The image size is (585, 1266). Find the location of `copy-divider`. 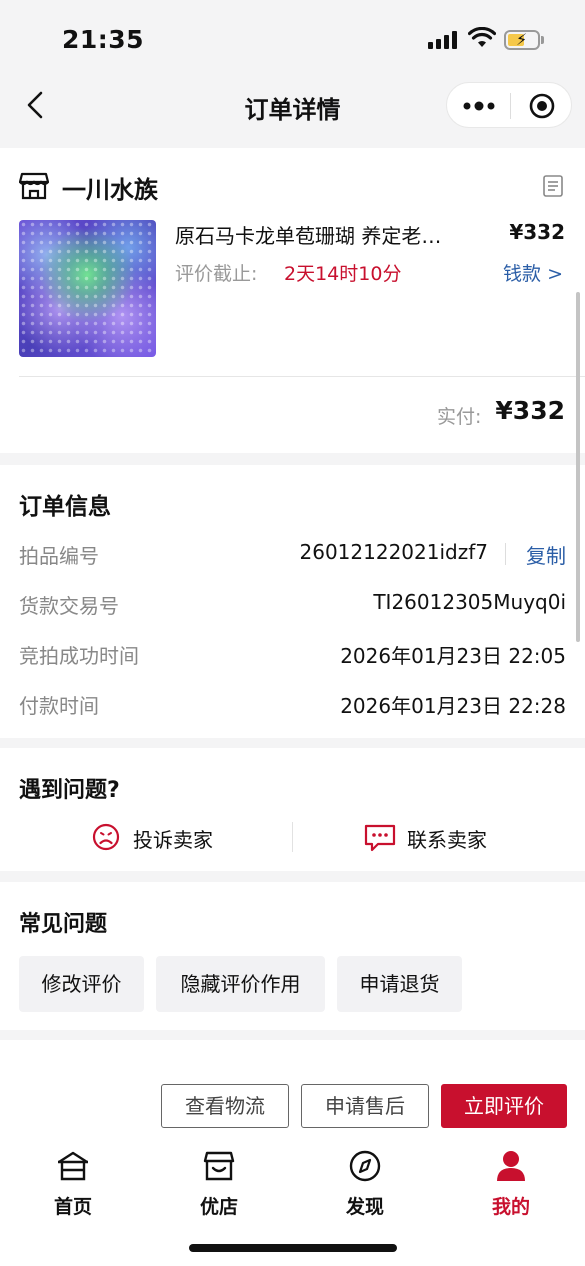

copy-divider is located at coordinates (505, 554).